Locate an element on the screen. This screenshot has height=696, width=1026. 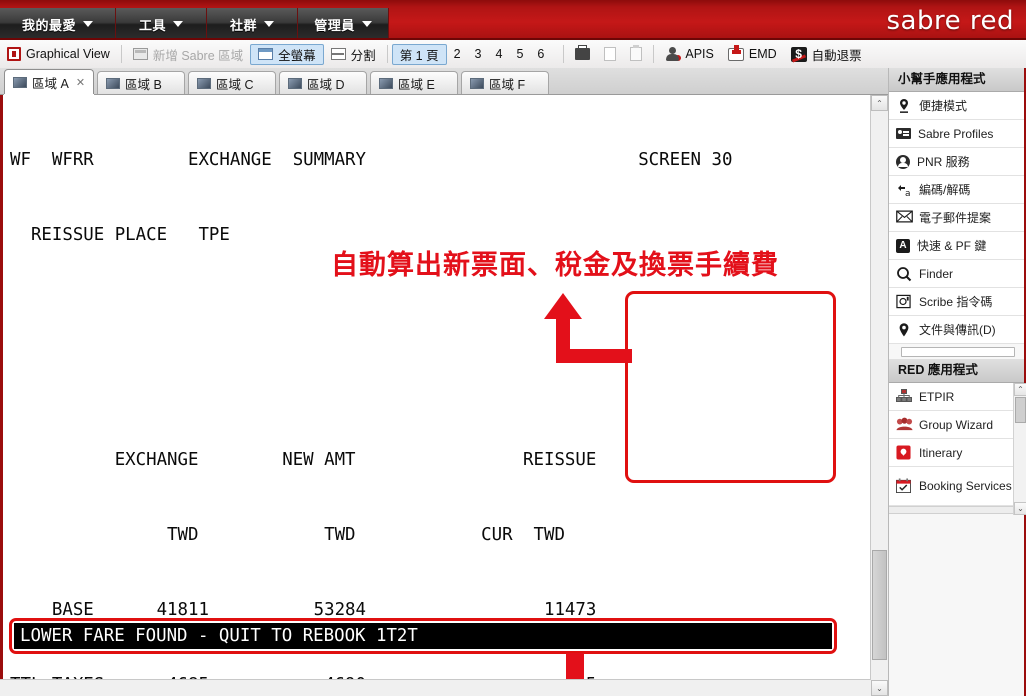
tab-area-a: 區域 A ✕ is located at coordinates (49, 81).